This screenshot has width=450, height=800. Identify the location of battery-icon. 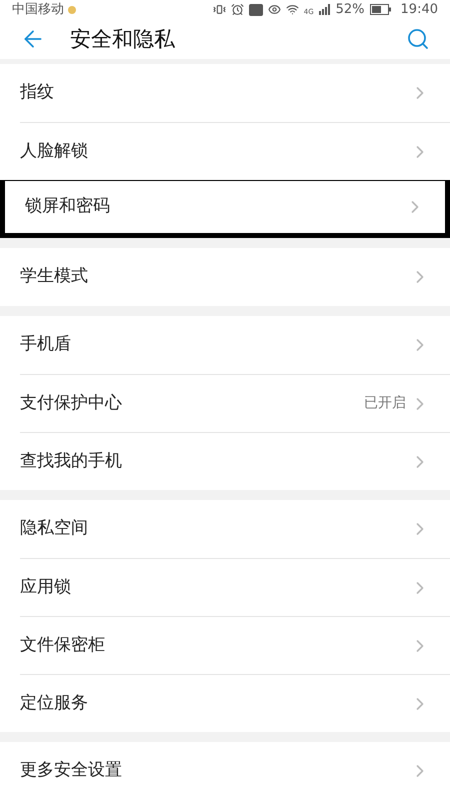
(381, 10).